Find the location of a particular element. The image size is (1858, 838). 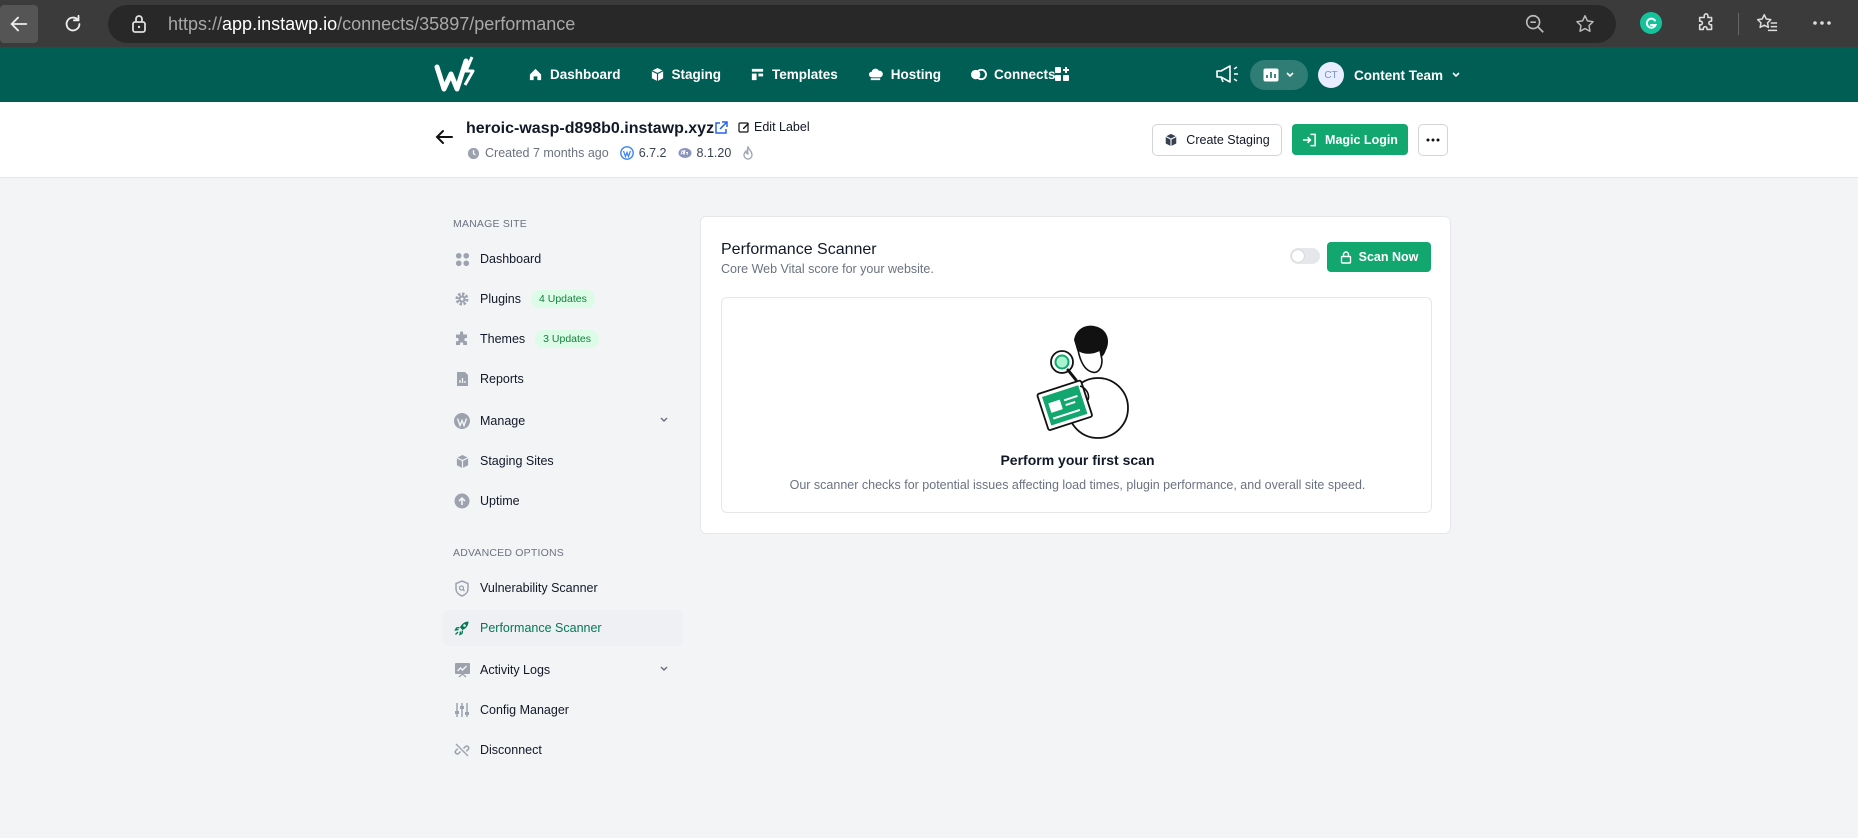

magic-login-button: Magic Login is located at coordinates (1350, 139).